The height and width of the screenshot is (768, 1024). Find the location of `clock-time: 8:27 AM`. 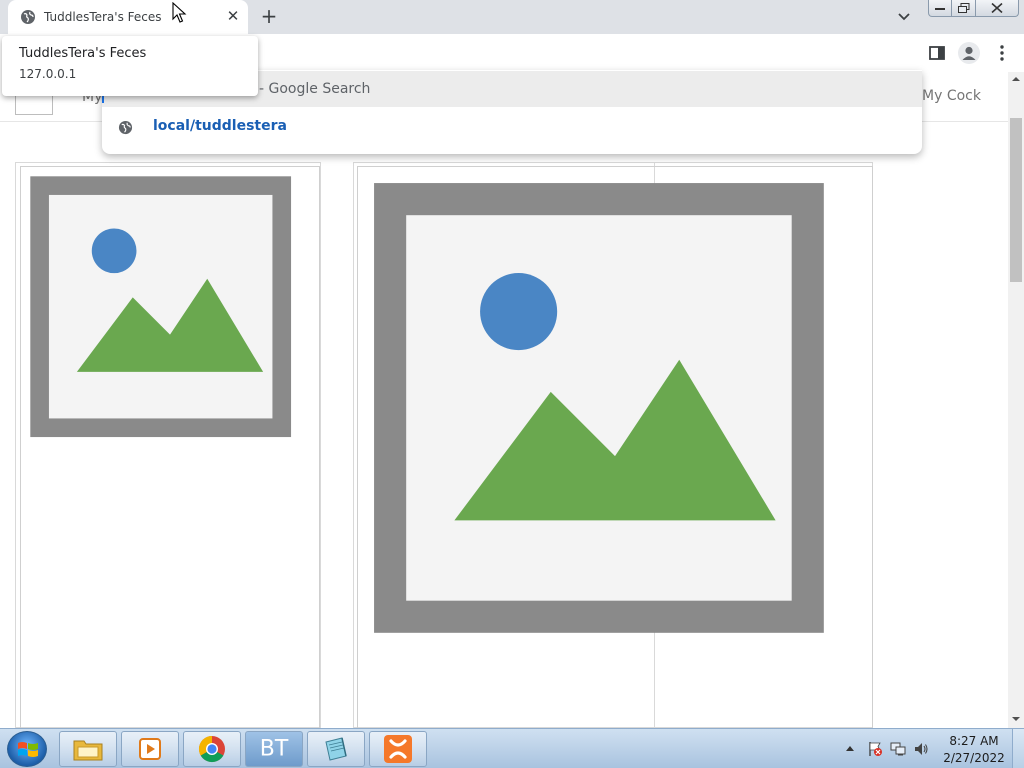

clock-time: 8:27 AM is located at coordinates (974, 741).